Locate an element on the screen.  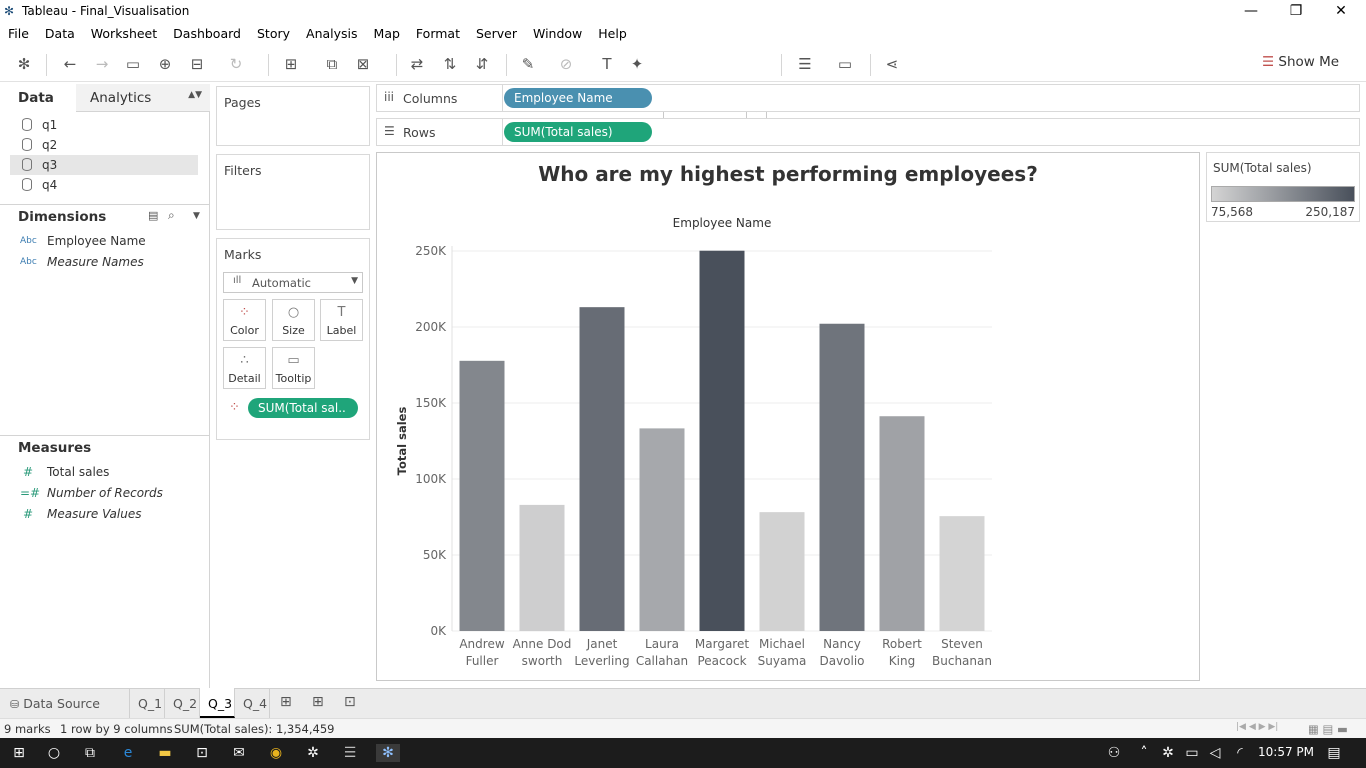
store-icon: ⊡ is located at coordinates (202, 753).